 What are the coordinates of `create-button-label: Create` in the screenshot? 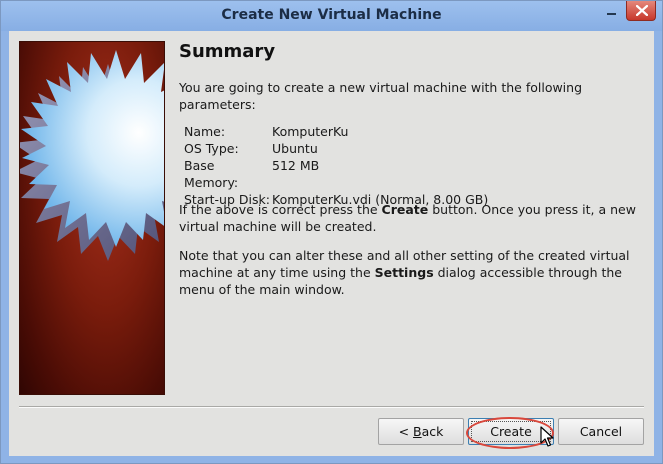 It's located at (511, 431).